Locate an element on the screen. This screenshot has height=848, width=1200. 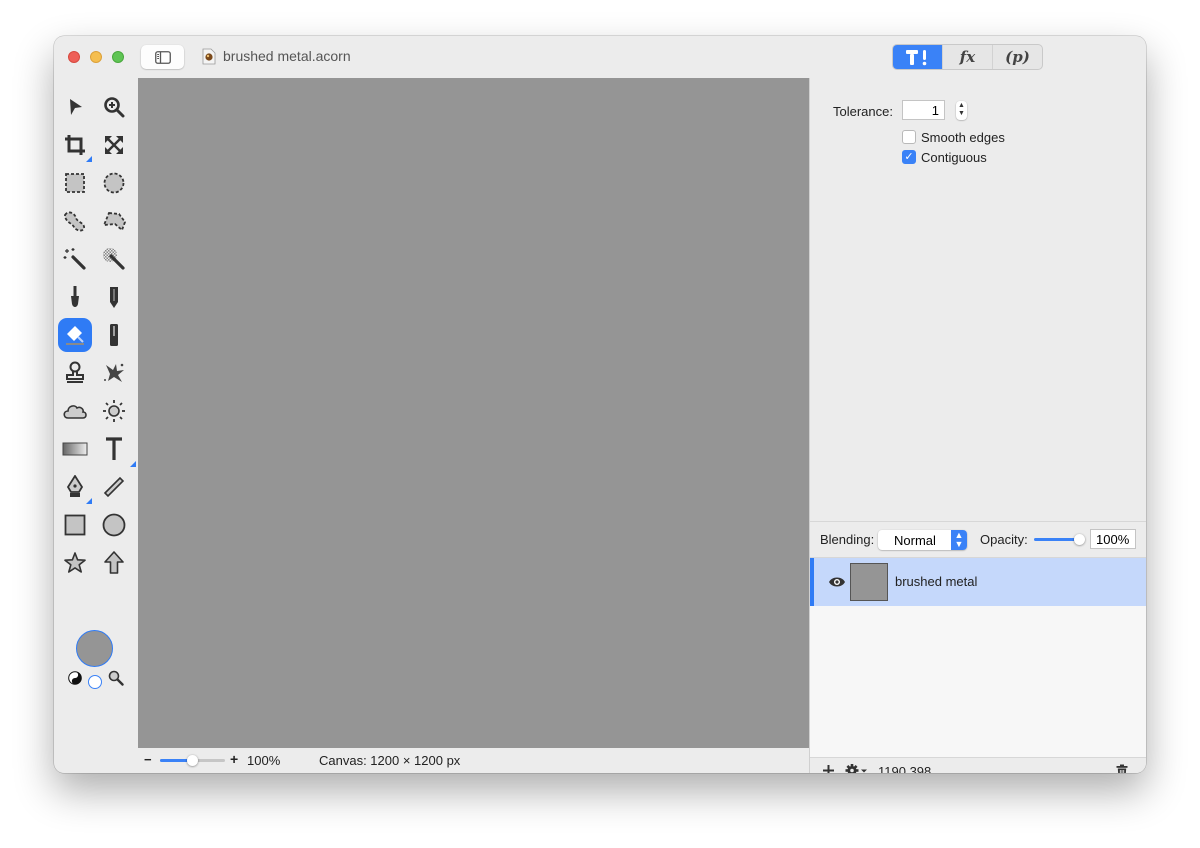
tool-move is located at coordinates (75, 107).